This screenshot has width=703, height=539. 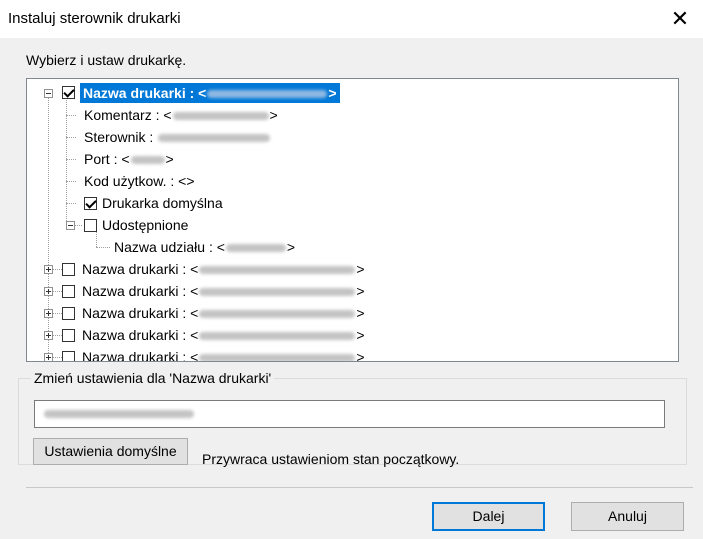 I want to click on next-button: Dalej, so click(x=488, y=516).